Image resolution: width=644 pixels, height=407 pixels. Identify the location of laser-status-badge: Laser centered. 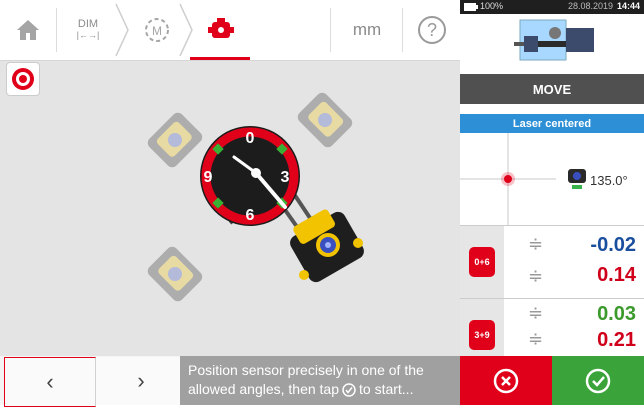
(552, 123).